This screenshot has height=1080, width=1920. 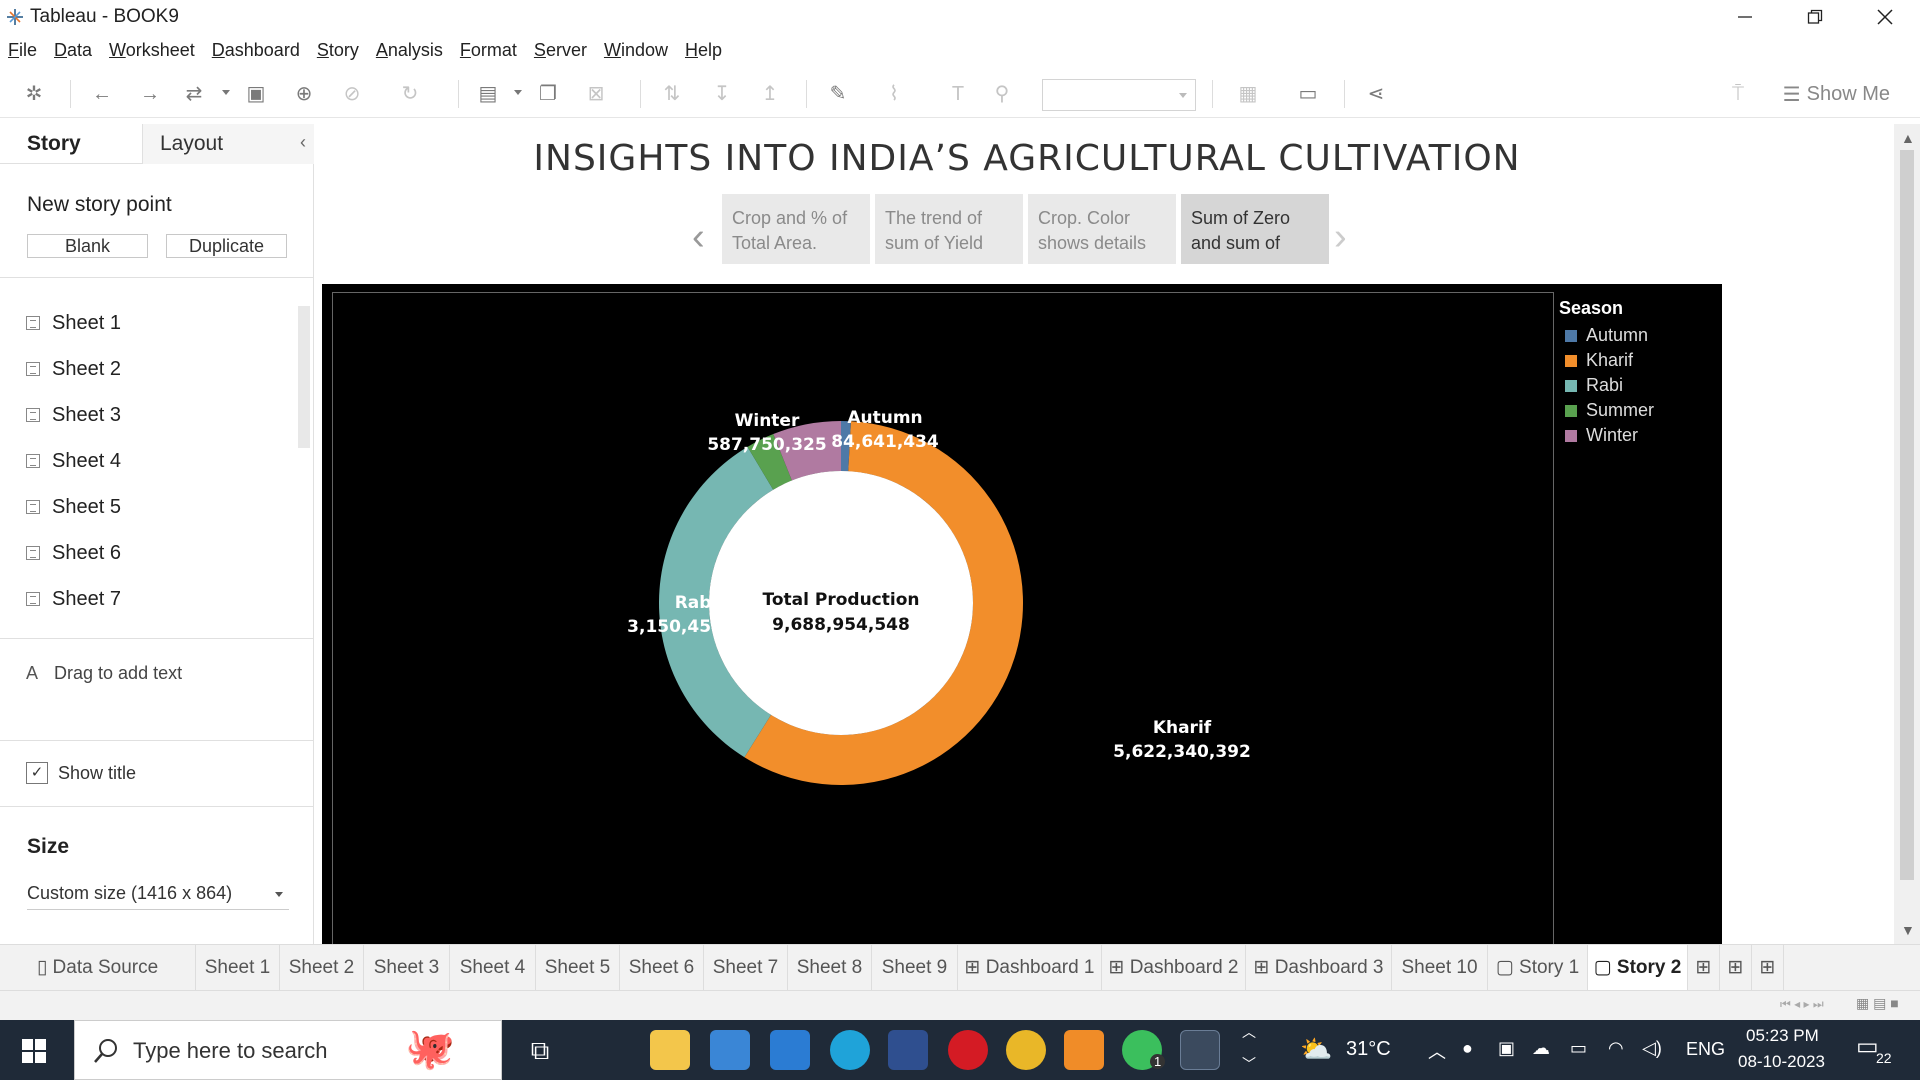 What do you see at coordinates (87, 246) in the screenshot?
I see `blank-button: Blank` at bounding box center [87, 246].